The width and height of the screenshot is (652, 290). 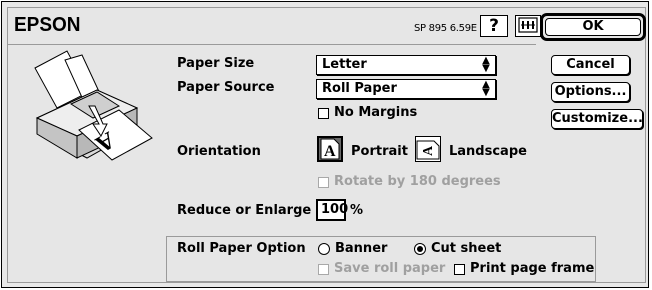 I want to click on help-icon: ?, so click(x=494, y=26).